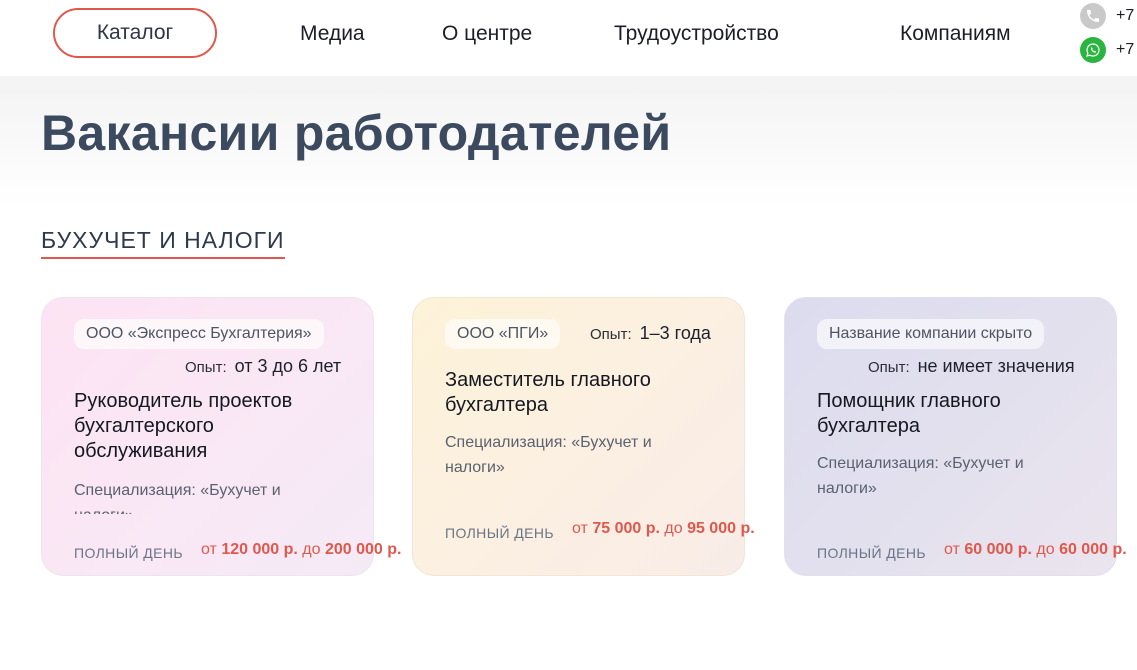 The height and width of the screenshot is (670, 1137). What do you see at coordinates (721, 528) in the screenshot?
I see `salary-to: 95 000 р.` at bounding box center [721, 528].